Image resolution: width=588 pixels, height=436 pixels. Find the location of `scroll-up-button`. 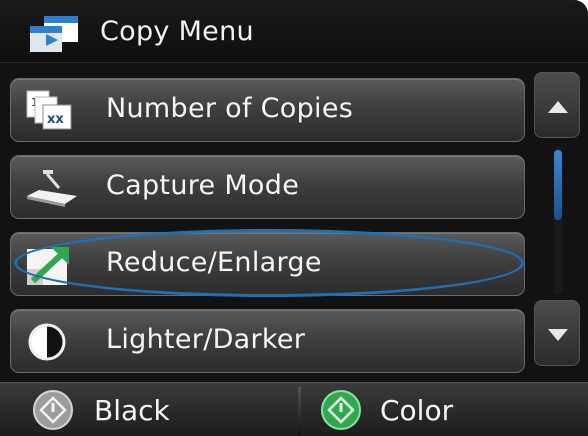

scroll-up-button is located at coordinates (557, 105).